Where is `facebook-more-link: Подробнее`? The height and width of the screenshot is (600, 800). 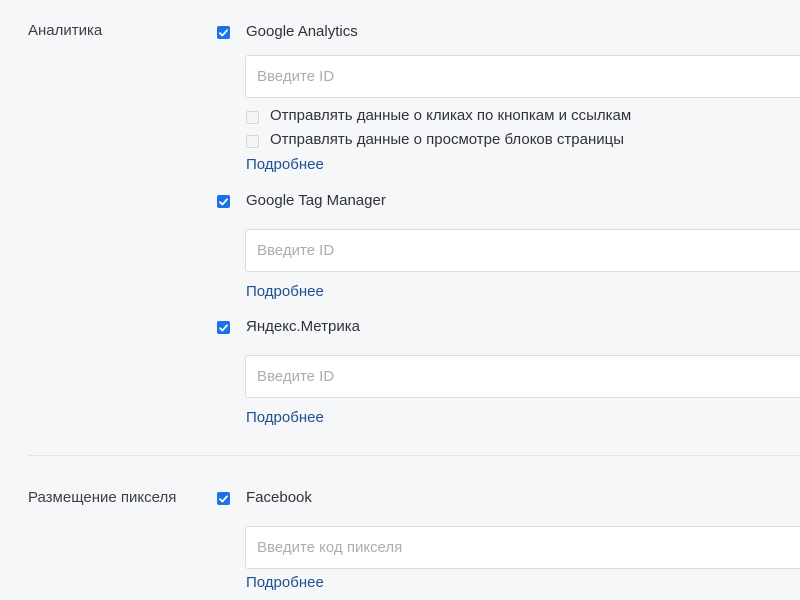 facebook-more-link: Подробнее is located at coordinates (285, 583).